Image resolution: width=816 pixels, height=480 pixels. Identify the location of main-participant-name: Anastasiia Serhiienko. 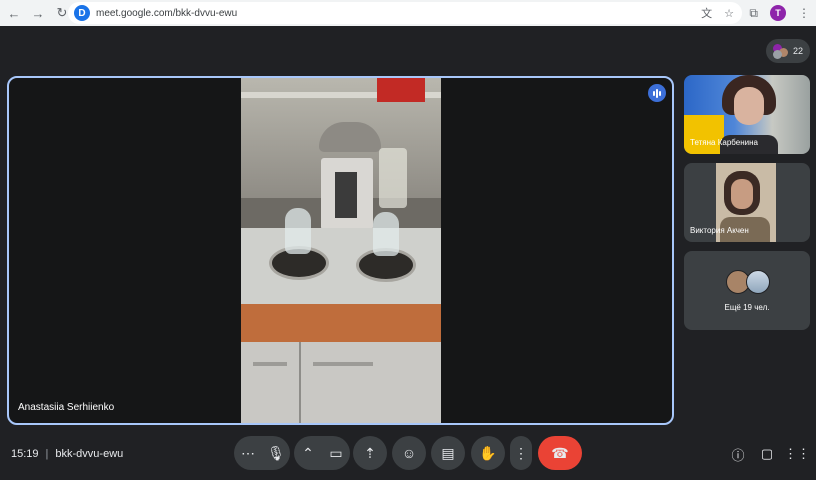
(66, 407).